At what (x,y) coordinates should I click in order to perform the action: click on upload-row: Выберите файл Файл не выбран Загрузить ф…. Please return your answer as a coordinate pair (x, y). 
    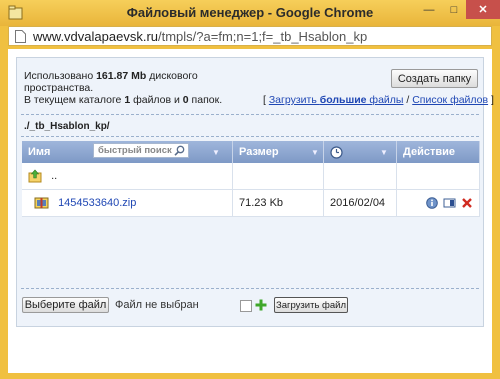
    Looking at the image, I should click on (252, 306).